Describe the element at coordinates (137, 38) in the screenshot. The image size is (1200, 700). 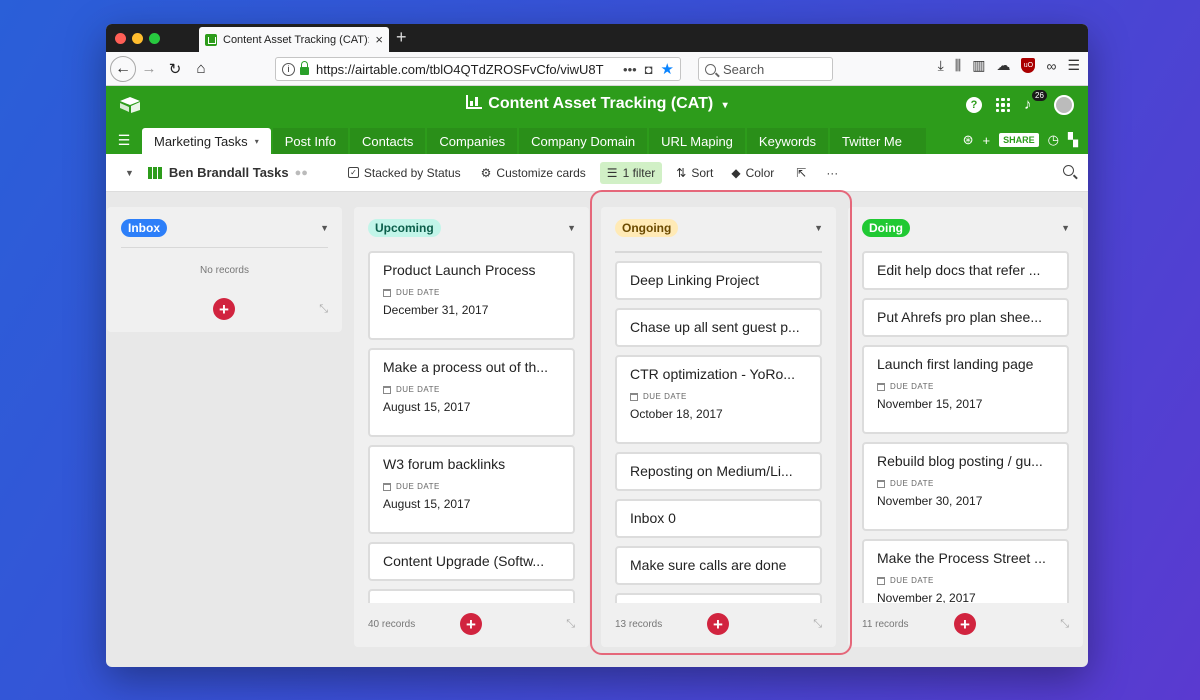
I see `minimize-window-button` at that location.